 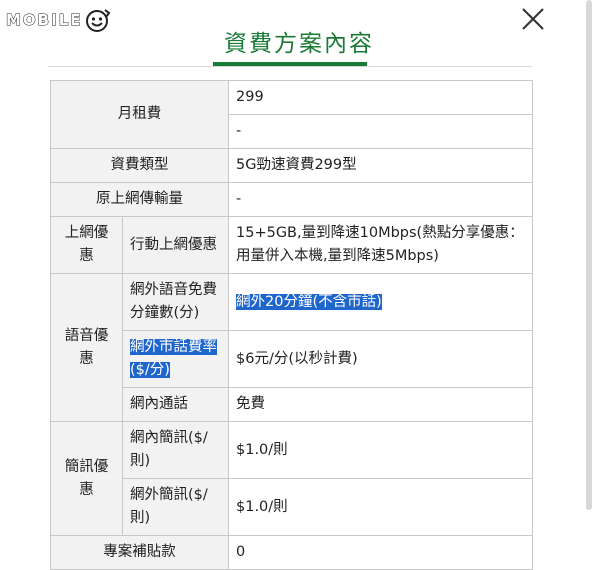 What do you see at coordinates (380, 552) in the screenshot?
I see `subsidy-value: 0` at bounding box center [380, 552].